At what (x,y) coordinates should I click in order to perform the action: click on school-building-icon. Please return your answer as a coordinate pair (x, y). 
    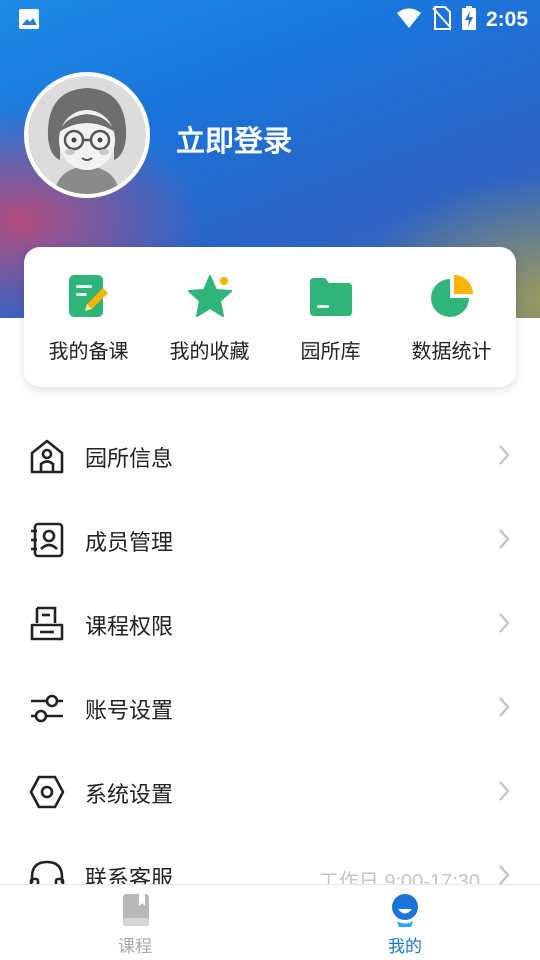
    Looking at the image, I should click on (47, 456).